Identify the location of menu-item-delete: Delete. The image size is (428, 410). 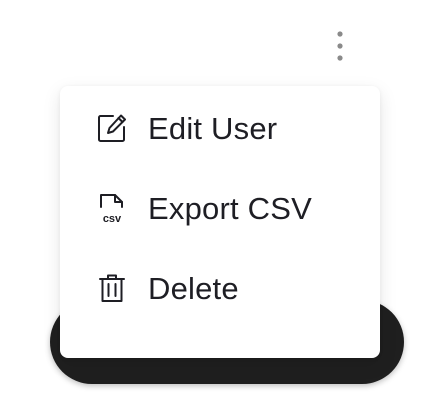
(220, 288).